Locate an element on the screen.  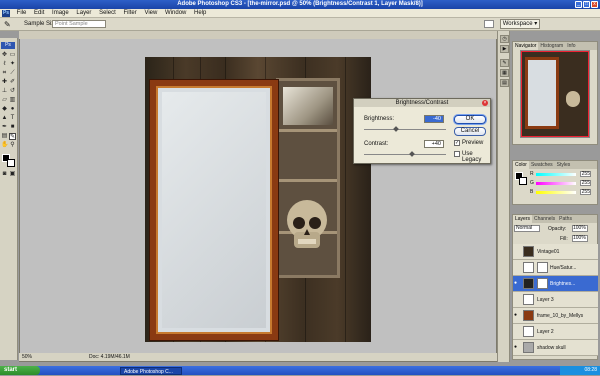
use-legacy-checkbox is located at coordinates (457, 154).